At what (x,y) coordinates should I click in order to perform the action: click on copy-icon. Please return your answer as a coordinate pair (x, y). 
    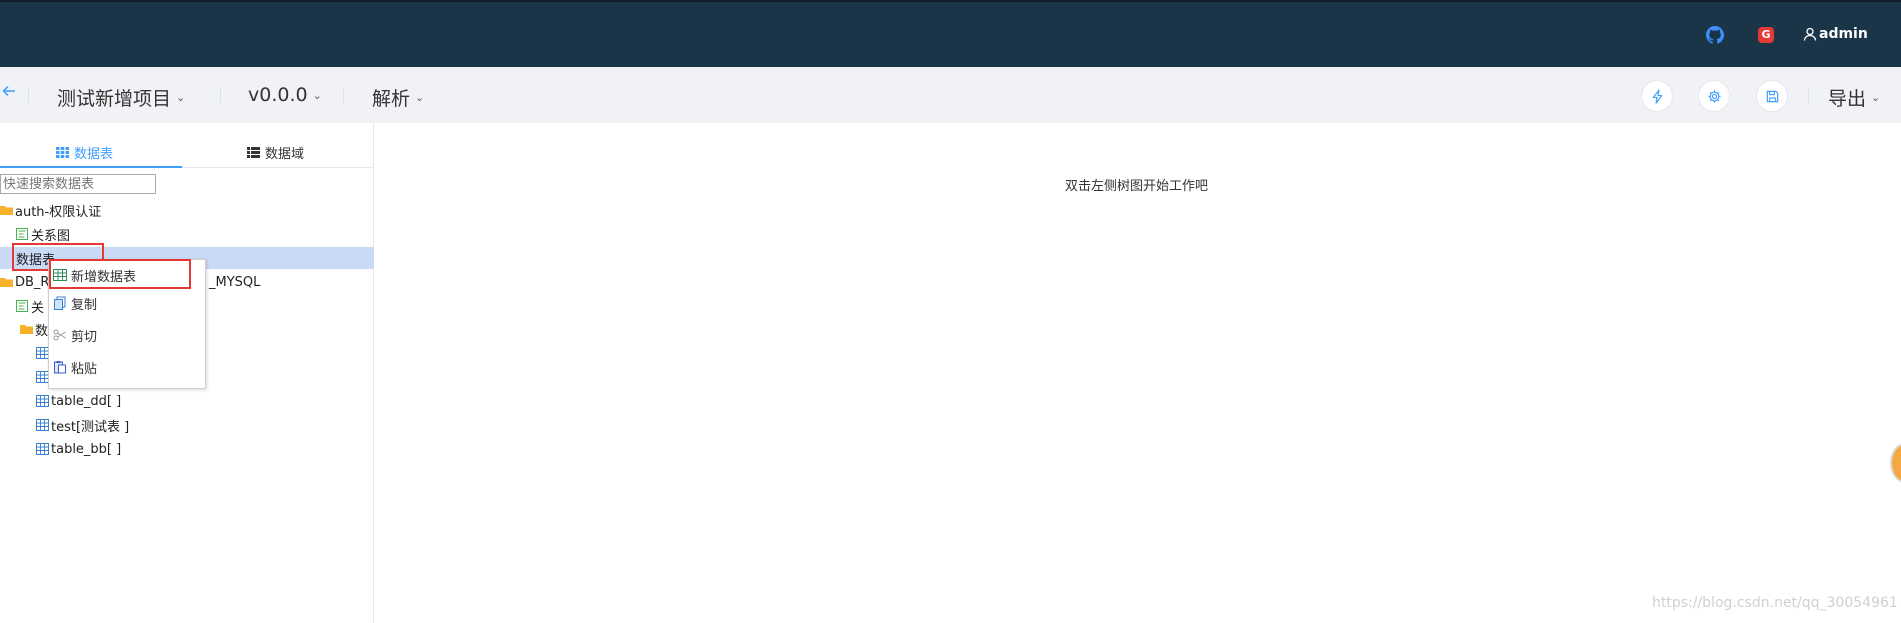
    Looking at the image, I should click on (60, 303).